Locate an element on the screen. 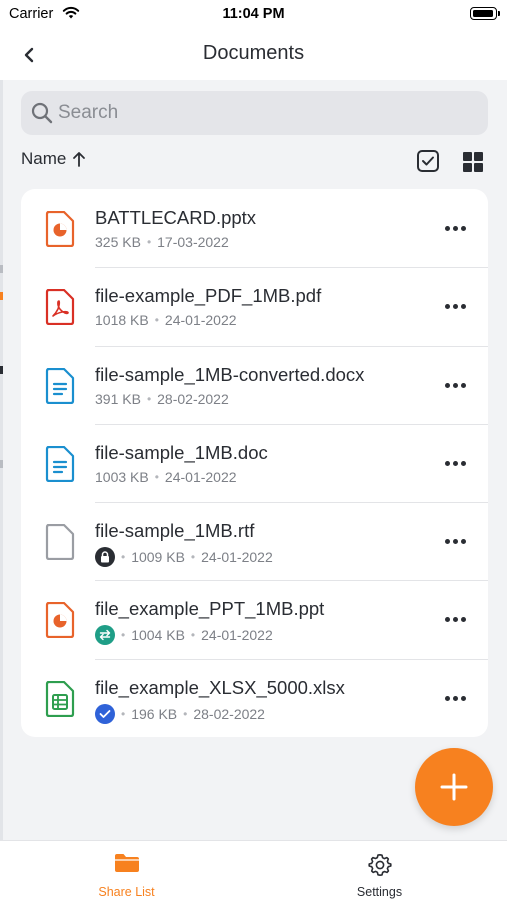 The height and width of the screenshot is (900, 507). sort-toolbar: Name is located at coordinates (254, 161).